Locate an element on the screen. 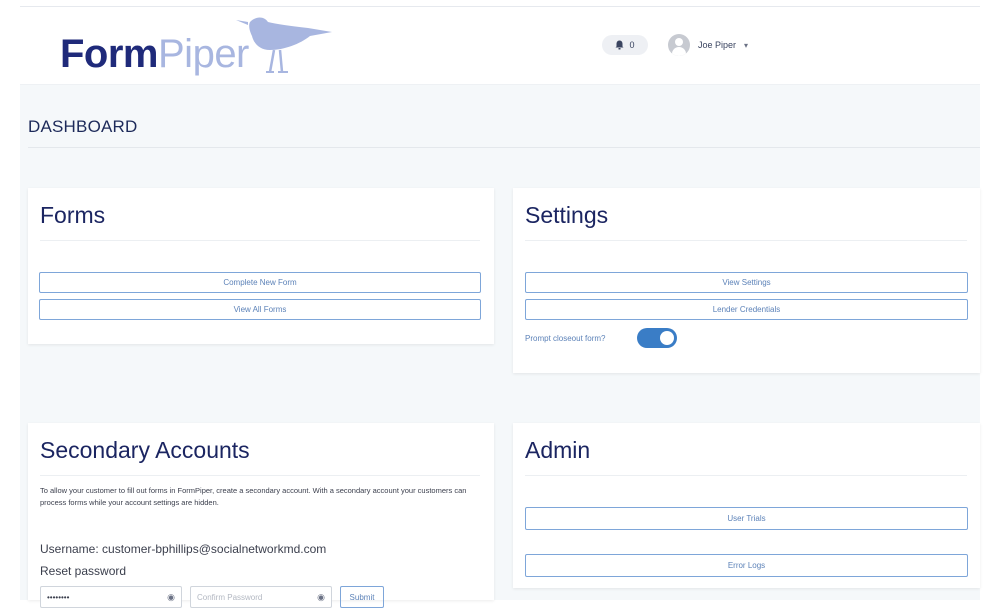  page-title: DASHBOARD is located at coordinates (83, 126).